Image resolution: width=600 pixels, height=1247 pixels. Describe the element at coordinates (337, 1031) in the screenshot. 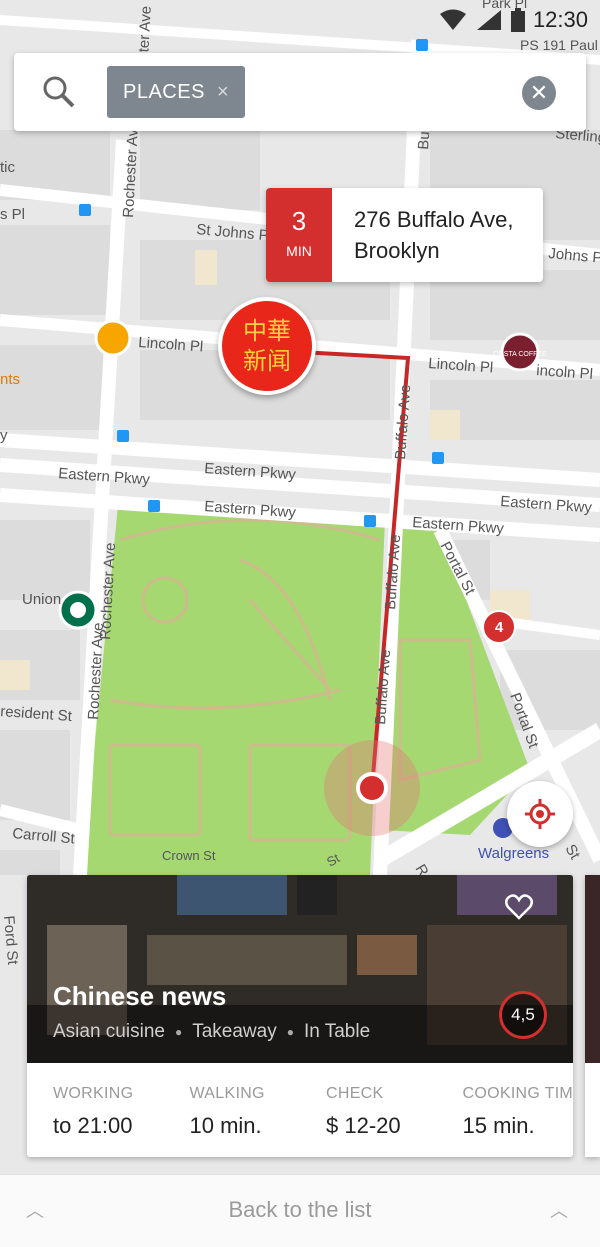

I see `tag-in-table: In Table` at that location.